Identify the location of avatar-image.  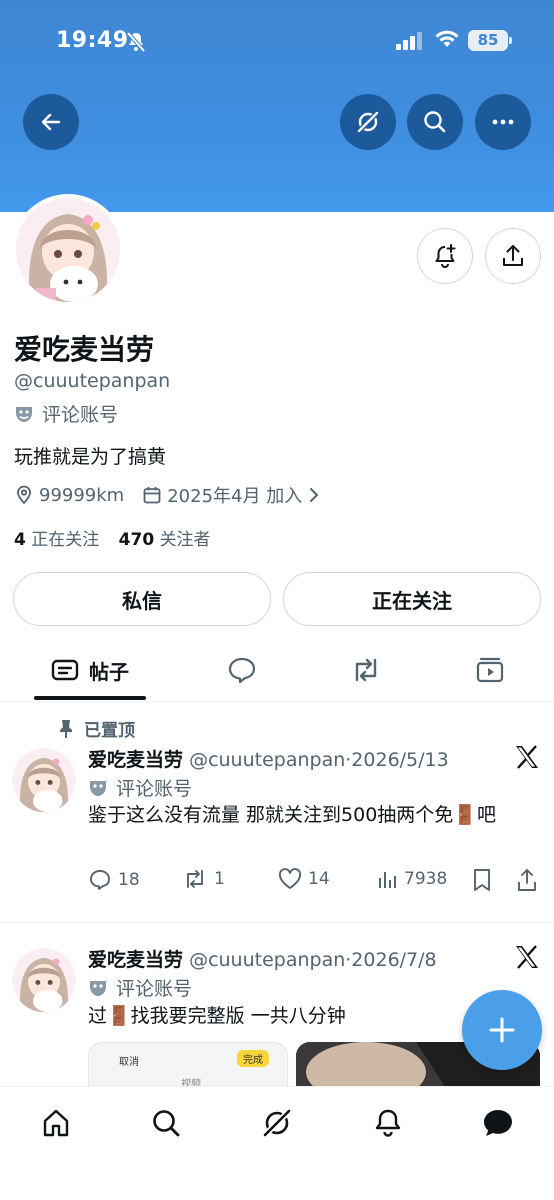
(68, 250).